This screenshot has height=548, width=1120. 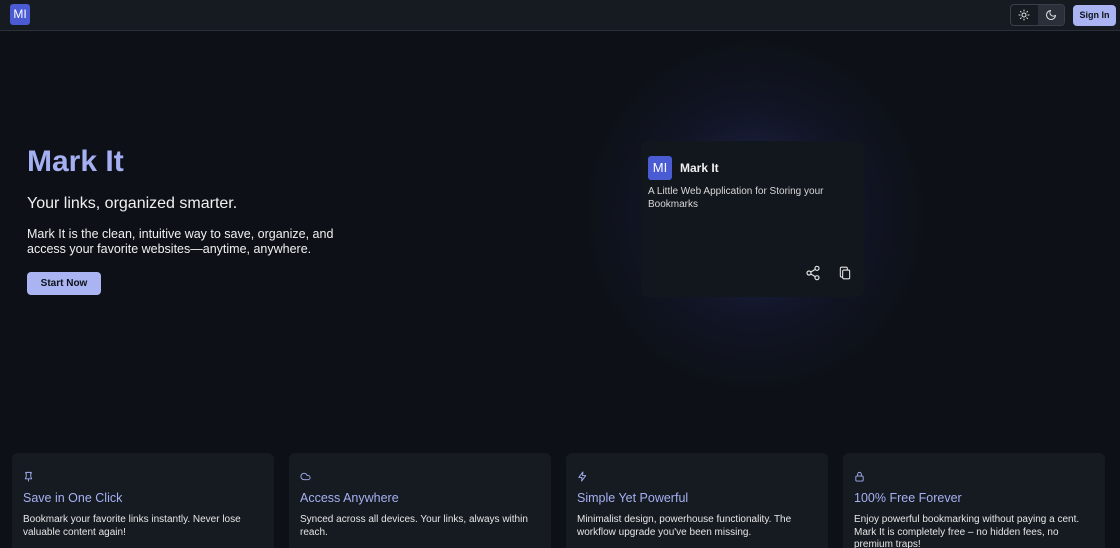 What do you see at coordinates (73, 498) in the screenshot?
I see `feature-title: Save in One Click` at bounding box center [73, 498].